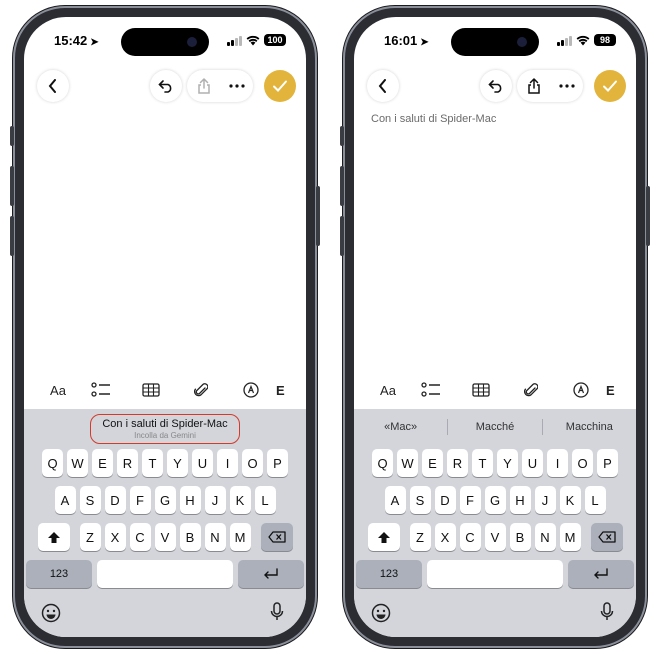 The width and height of the screenshot is (659, 654). I want to click on delete-icon, so click(606, 537).